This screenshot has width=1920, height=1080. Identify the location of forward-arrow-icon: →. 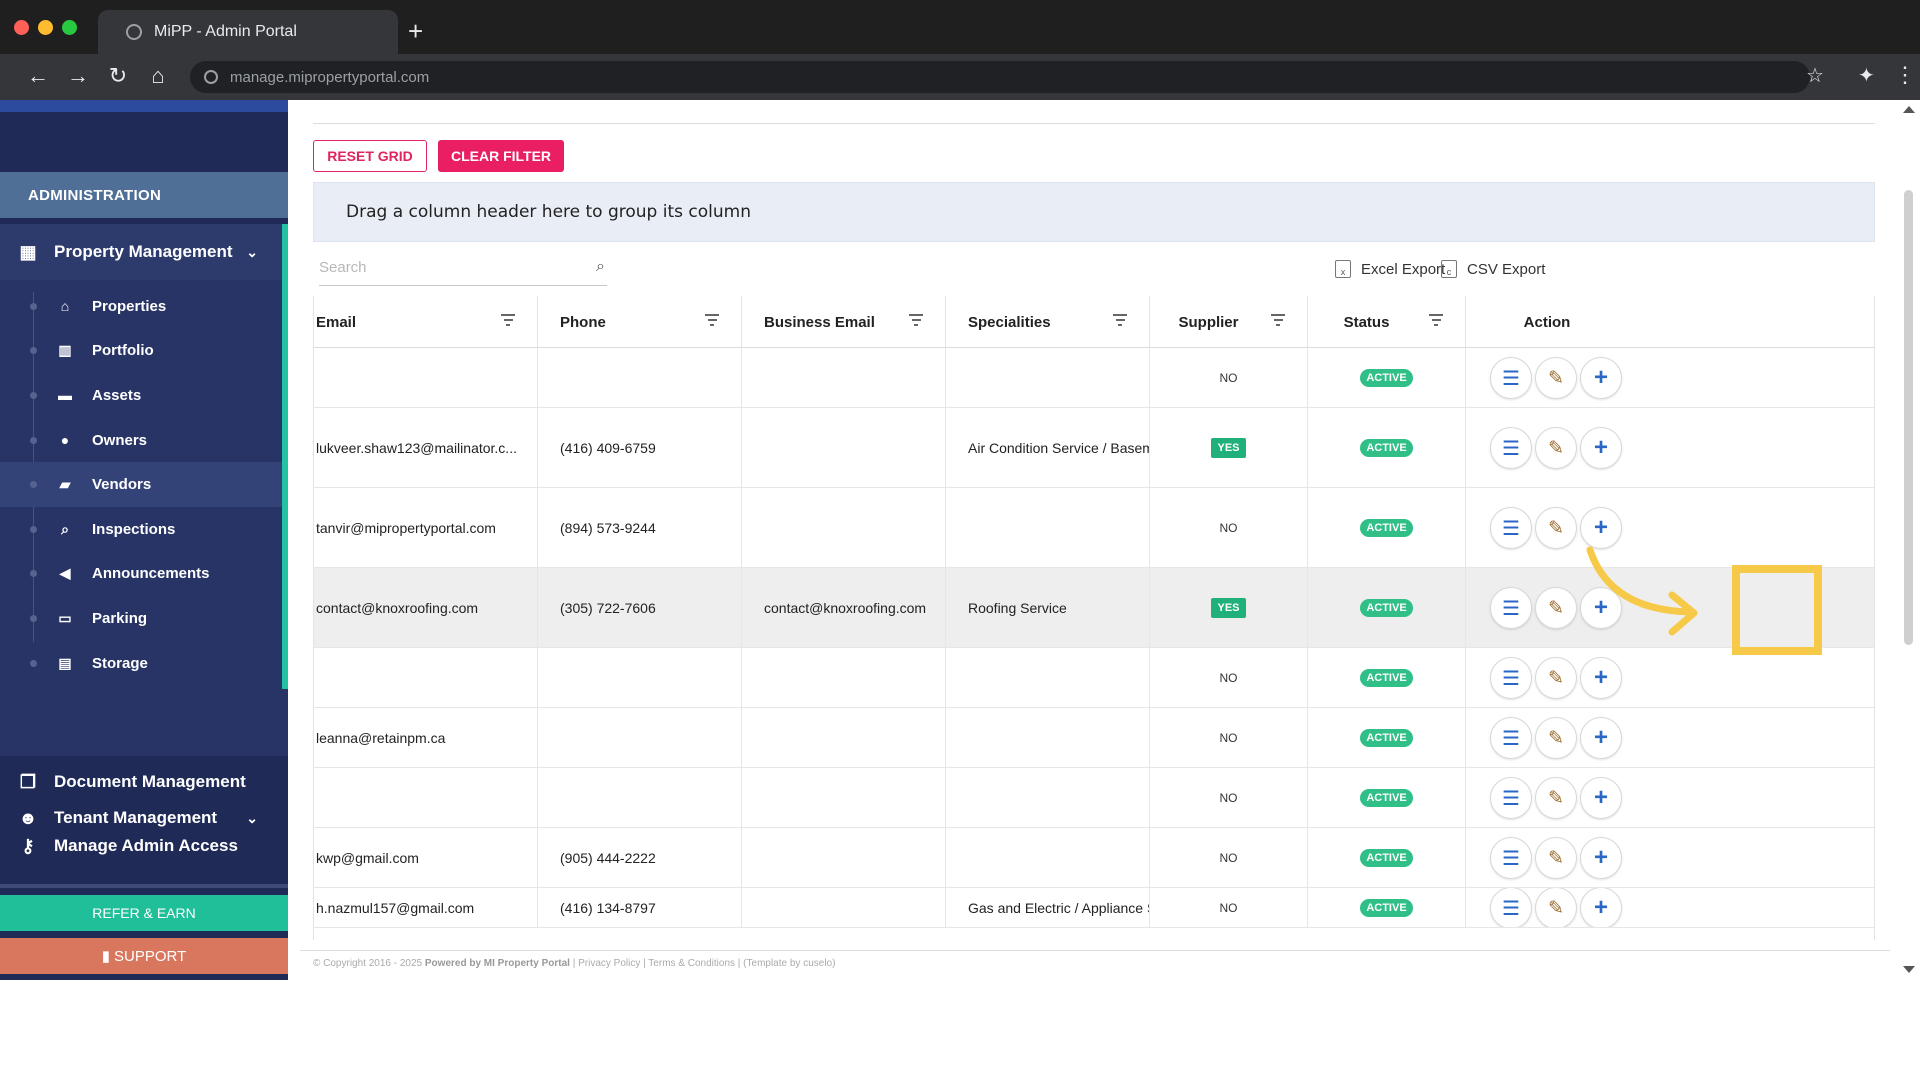
(78, 76).